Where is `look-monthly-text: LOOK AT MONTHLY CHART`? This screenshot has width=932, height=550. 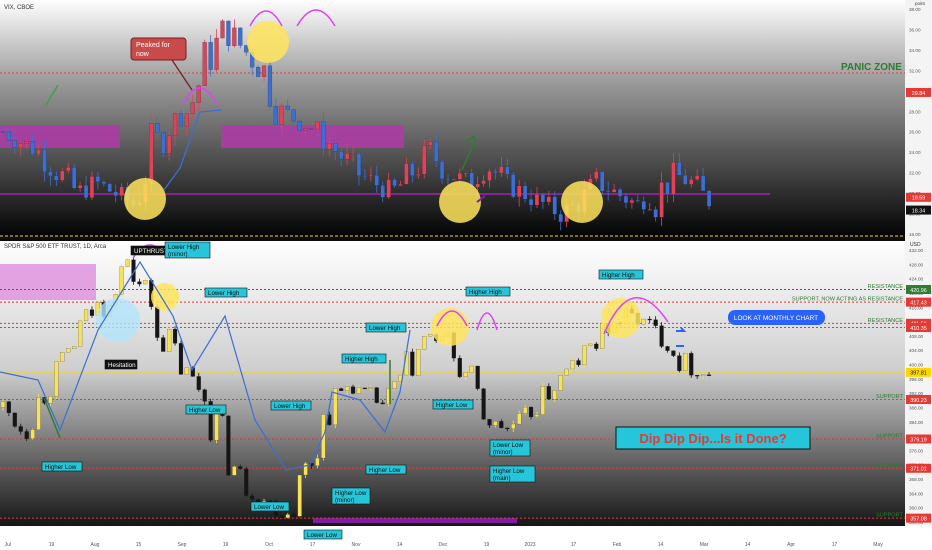 look-monthly-text: LOOK AT MONTHLY CHART is located at coordinates (776, 318).